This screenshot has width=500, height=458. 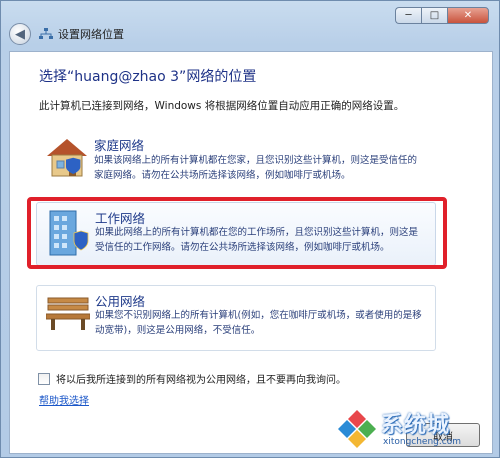 I want to click on watermark: 系统城 xitongcheng.com, so click(x=414, y=430).